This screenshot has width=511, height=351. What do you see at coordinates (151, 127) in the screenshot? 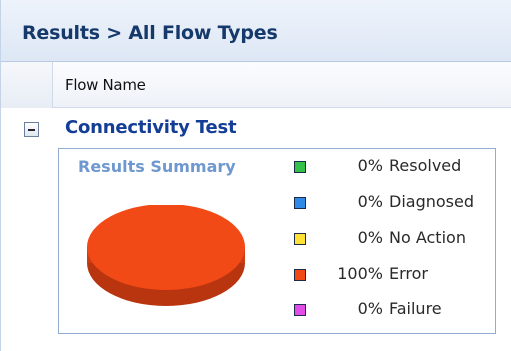
I see `group-title: Connectivity Test` at bounding box center [151, 127].